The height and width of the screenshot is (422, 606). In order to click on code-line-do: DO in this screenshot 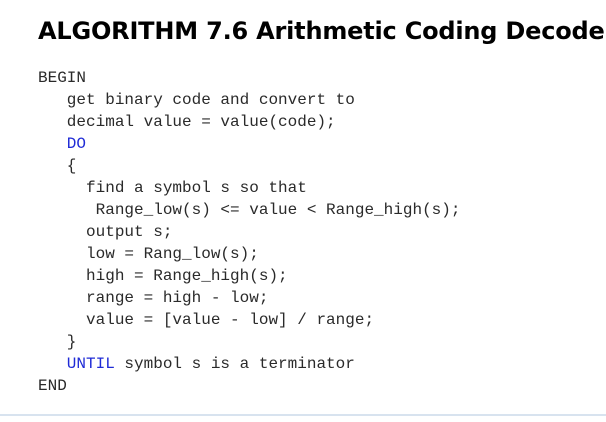, I will do `click(249, 144)`.